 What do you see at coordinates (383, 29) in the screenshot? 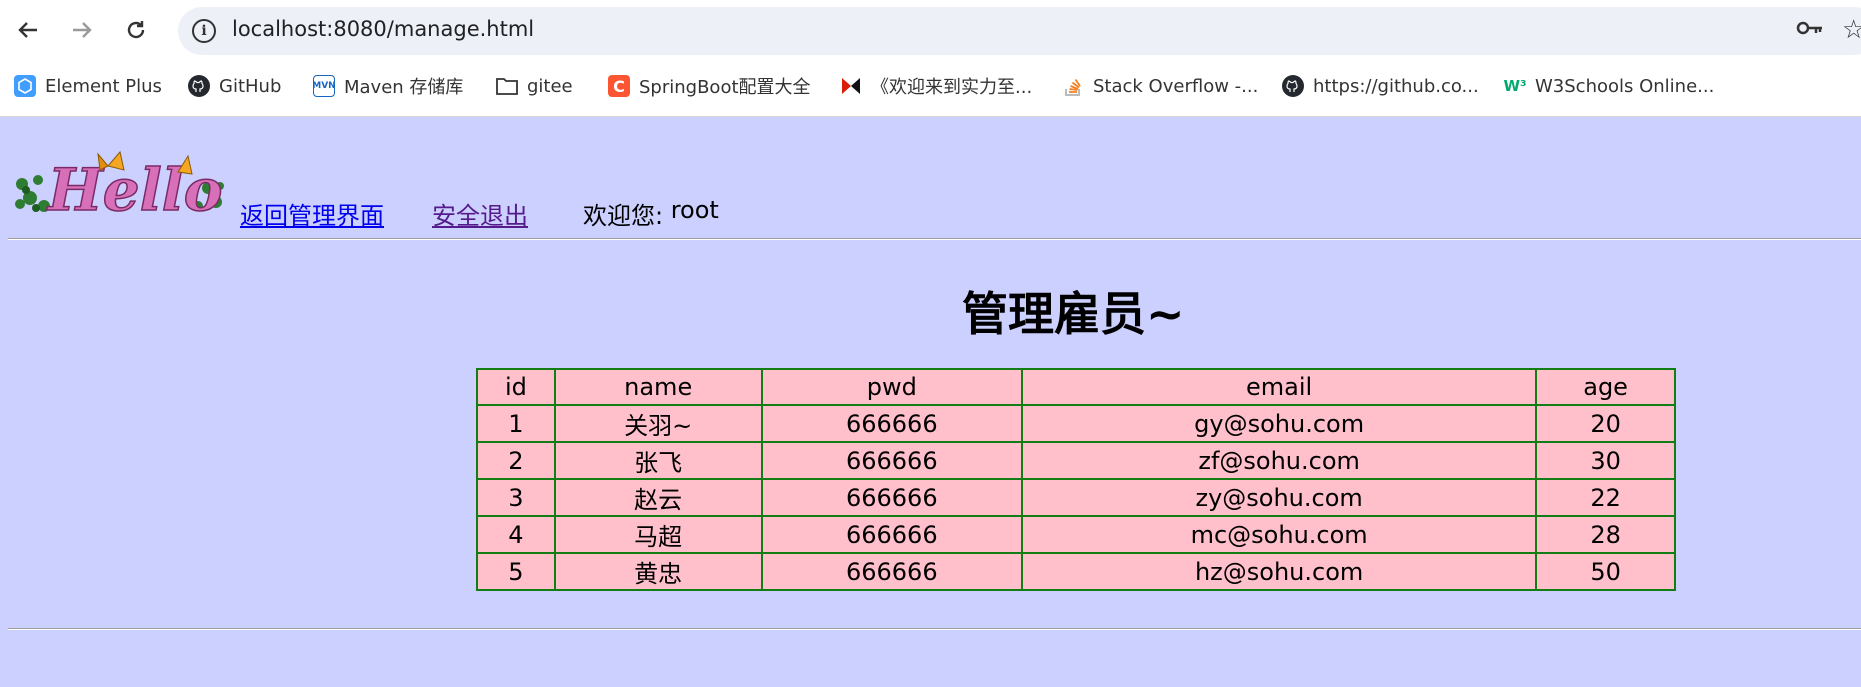
I see `url-text: localhost:8080/manage.html` at bounding box center [383, 29].